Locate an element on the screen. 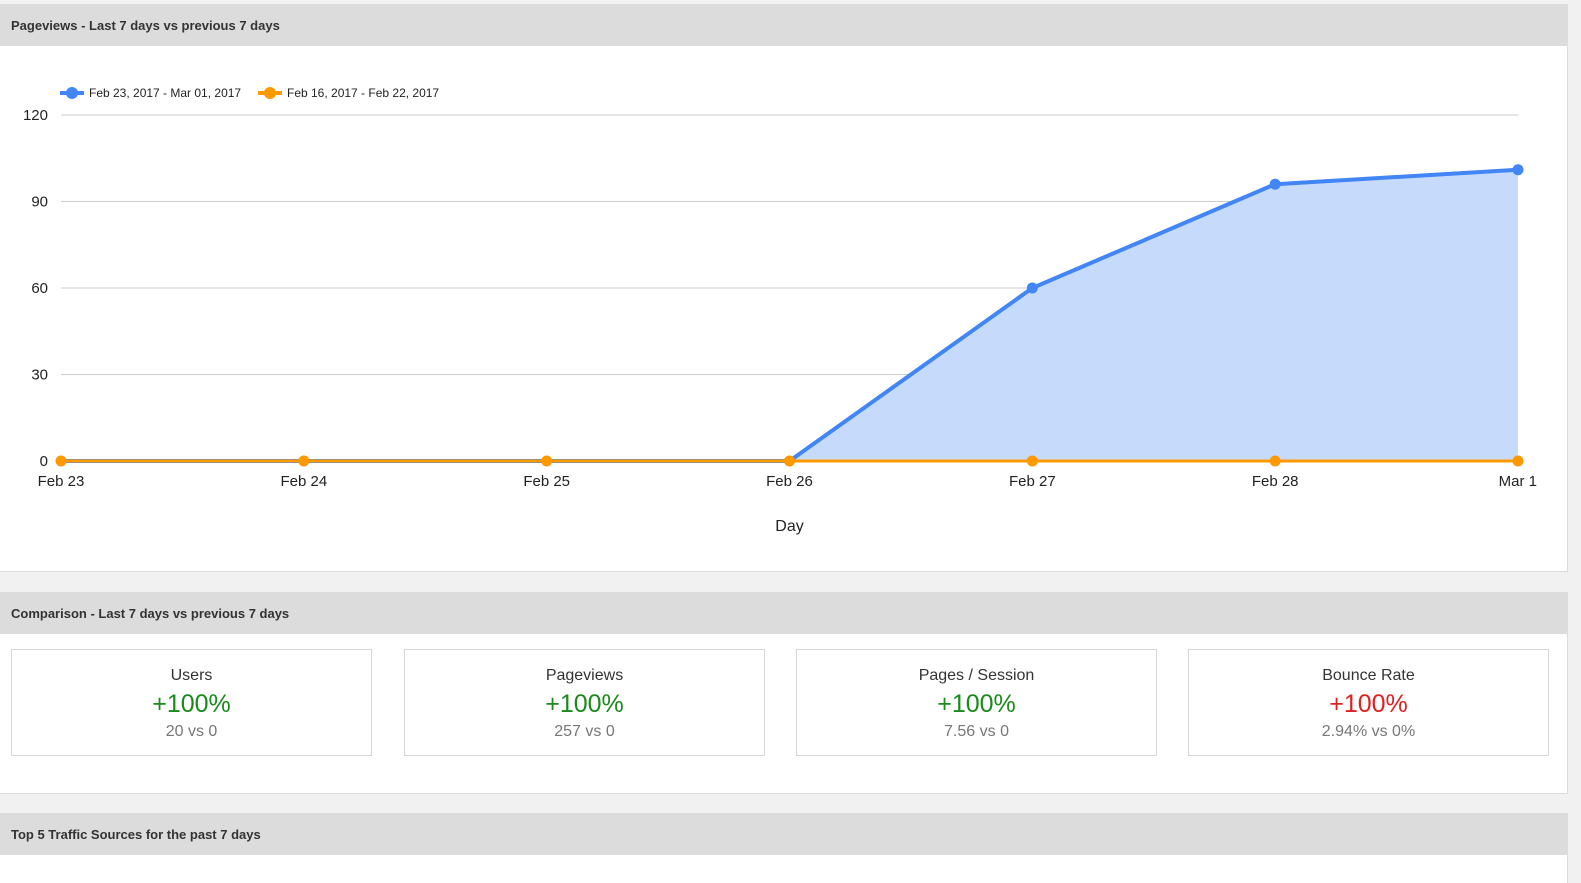 This screenshot has height=883, width=1581. legend-label: Feb 23, 2017 - Mar 01, 2017 is located at coordinates (165, 93).